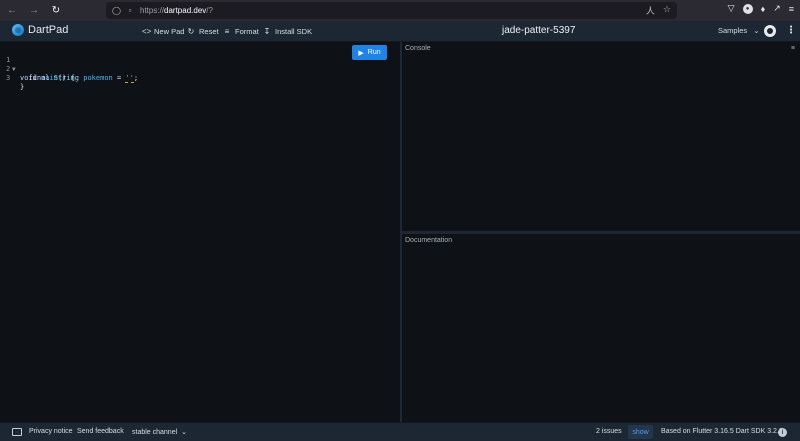 The height and width of the screenshot is (441, 800). What do you see at coordinates (8, 78) in the screenshot?
I see `line-number: 3` at bounding box center [8, 78].